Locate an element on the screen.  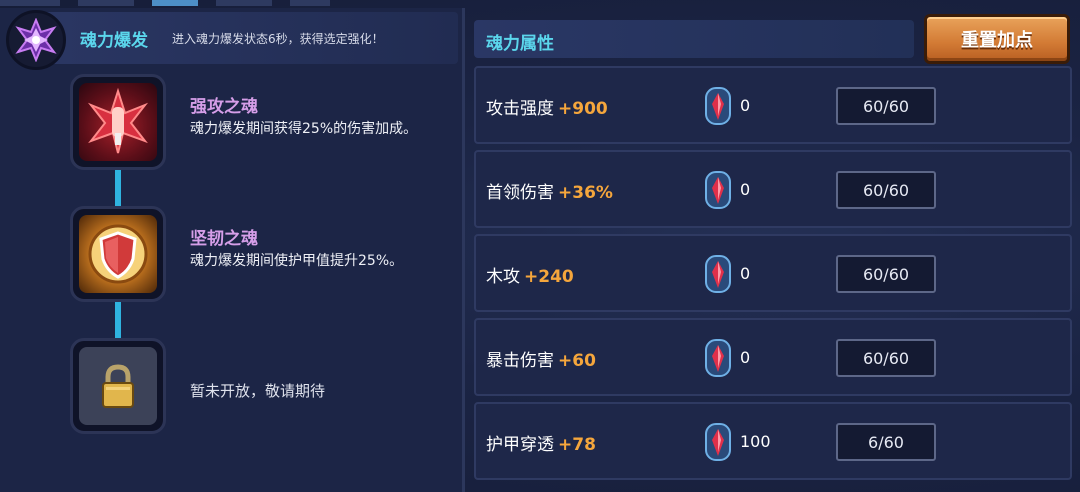
attribute-name: 木攻 is located at coordinates (503, 277).